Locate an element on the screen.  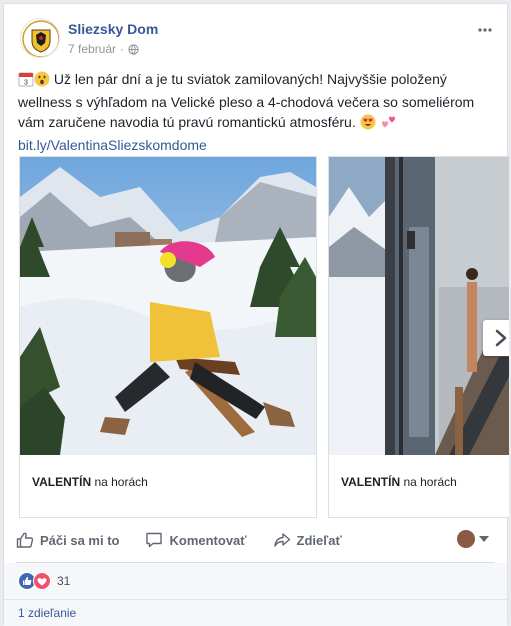
slide-2-caption: VALENTÍN na horách is located at coordinates (399, 482).